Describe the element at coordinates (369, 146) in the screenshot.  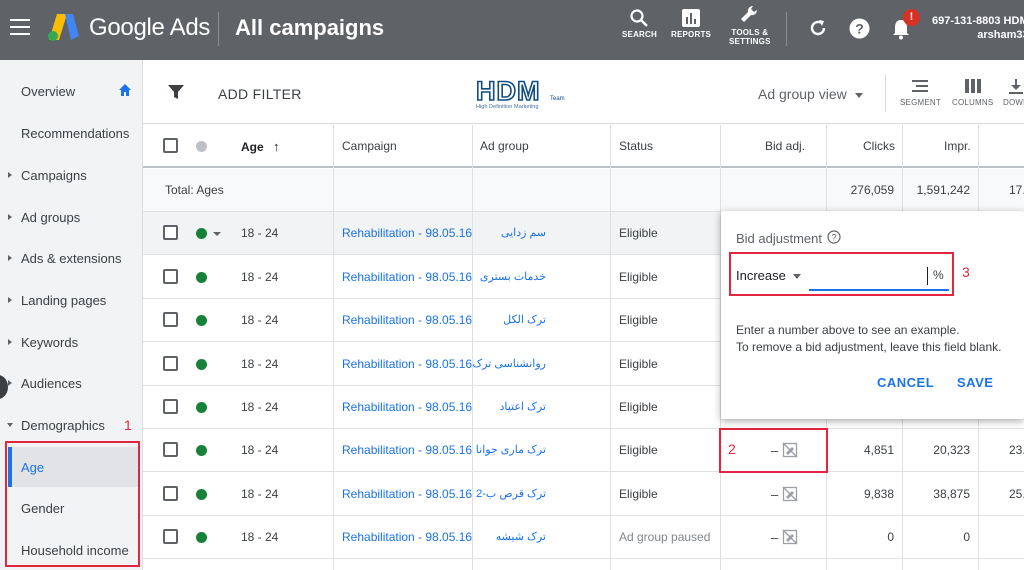
I see `column-header-campaign: Campaign` at that location.